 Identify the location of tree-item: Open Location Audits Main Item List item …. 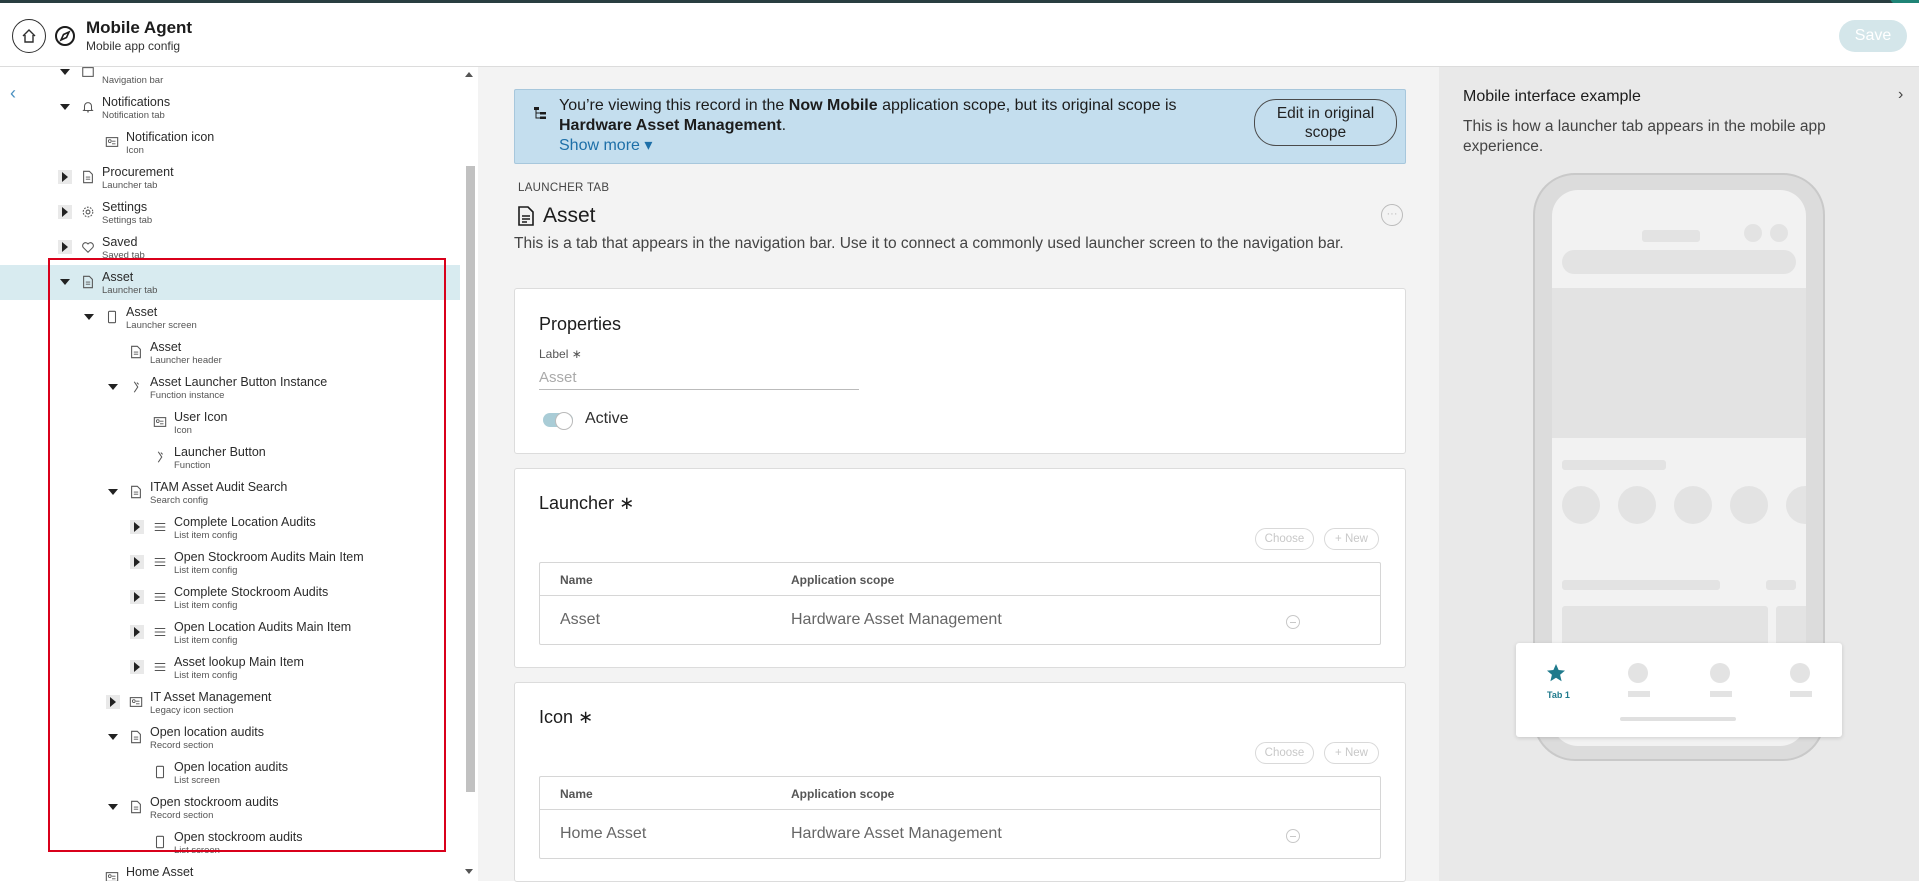
(230, 632).